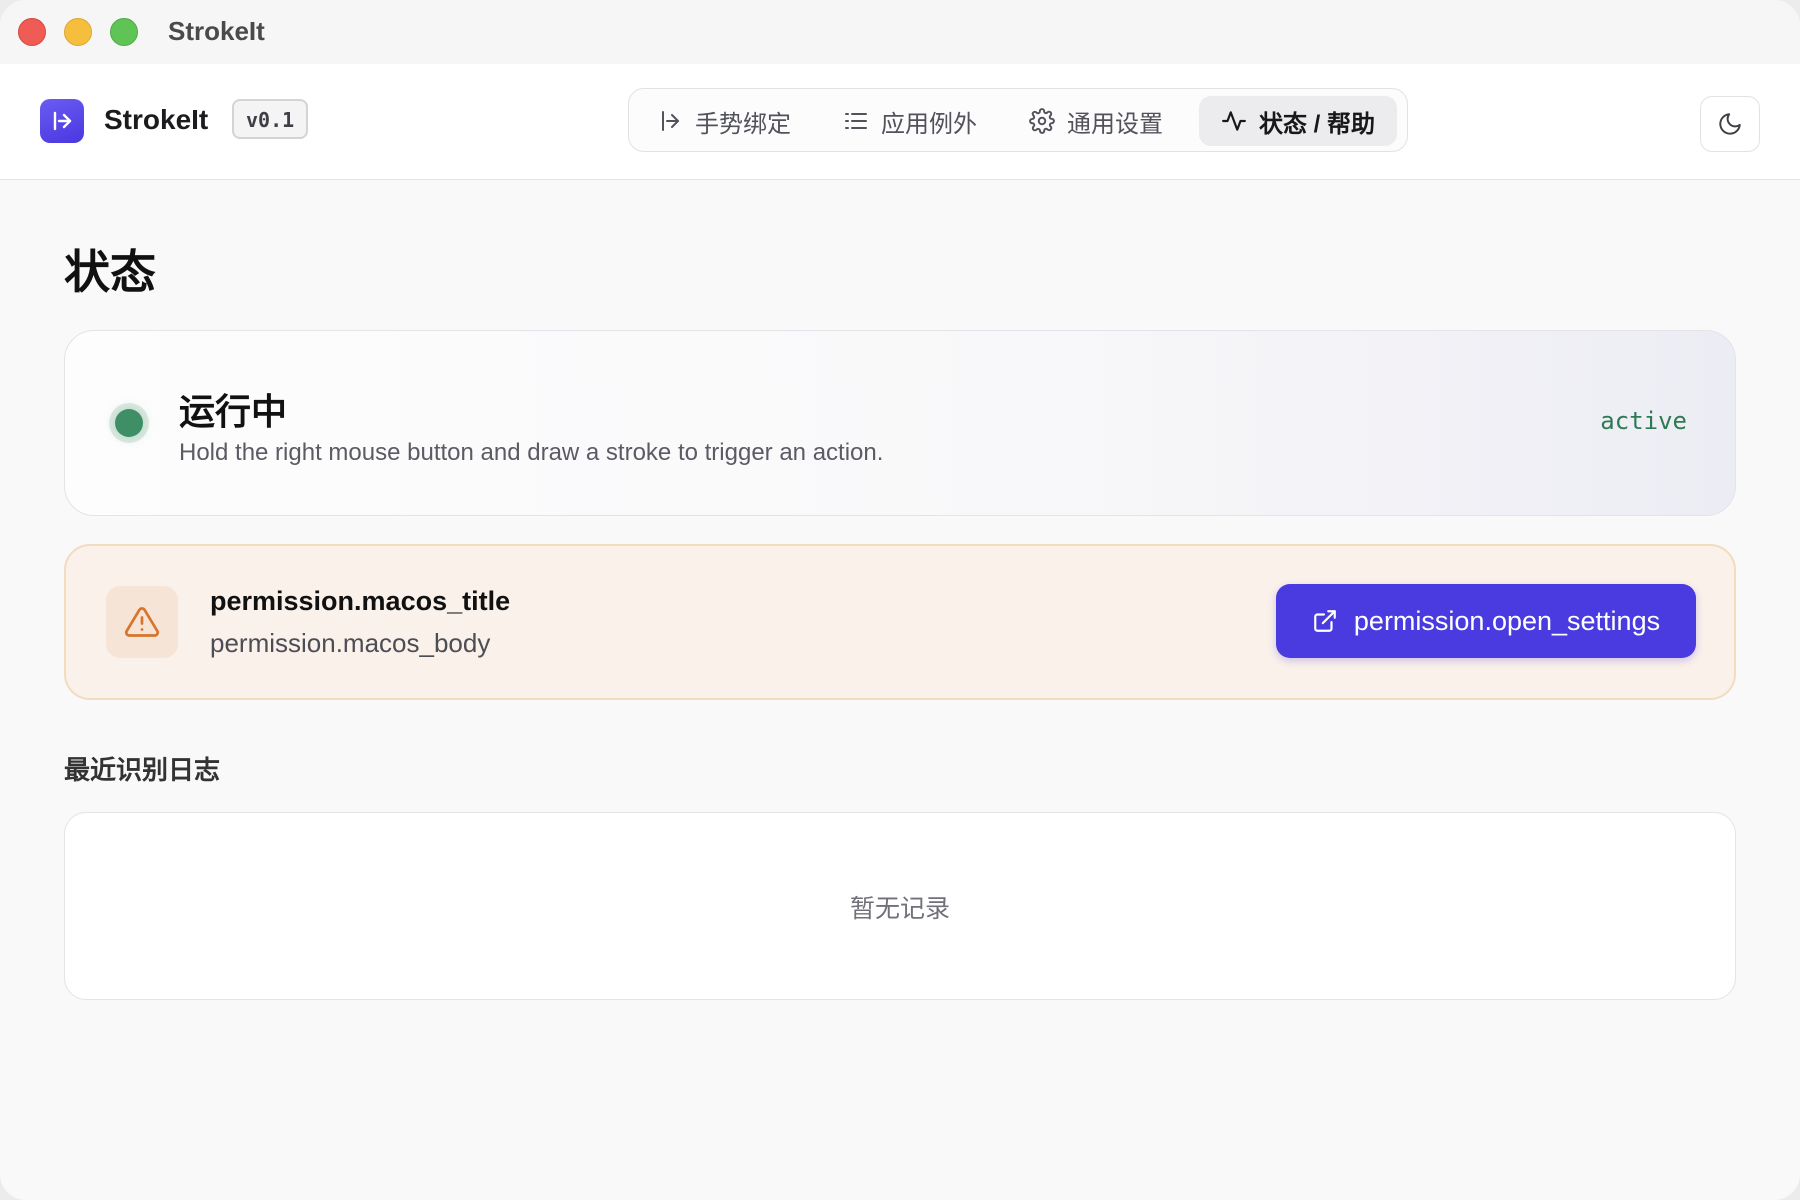 Image resolution: width=1800 pixels, height=1200 pixels. What do you see at coordinates (78, 32) in the screenshot?
I see `minimize-window-button` at bounding box center [78, 32].